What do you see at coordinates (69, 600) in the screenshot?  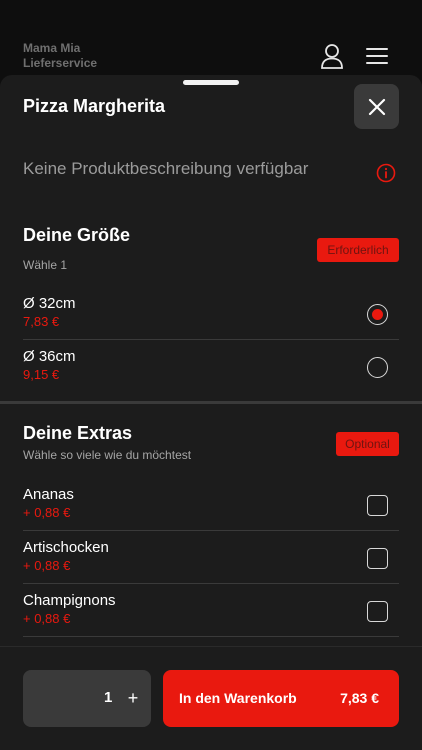 I see `extra-option-name: Champignons` at bounding box center [69, 600].